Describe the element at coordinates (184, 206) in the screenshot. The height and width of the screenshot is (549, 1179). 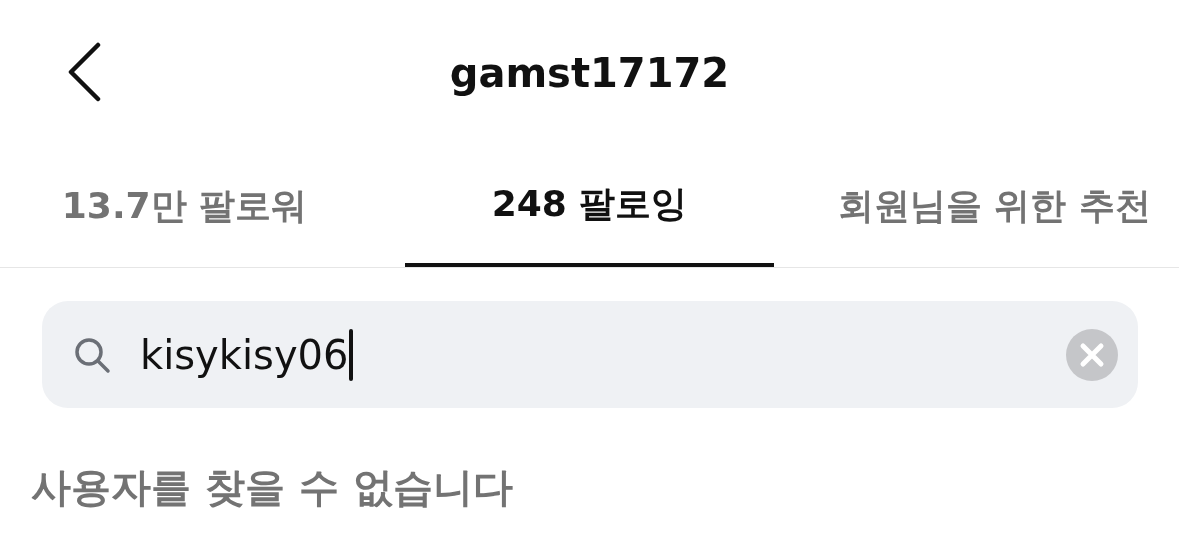
I see `tab: 13.7만 팔로워` at that location.